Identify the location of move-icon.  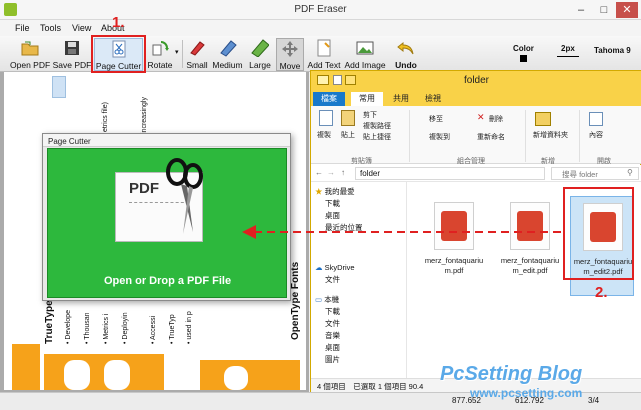
(290, 49).